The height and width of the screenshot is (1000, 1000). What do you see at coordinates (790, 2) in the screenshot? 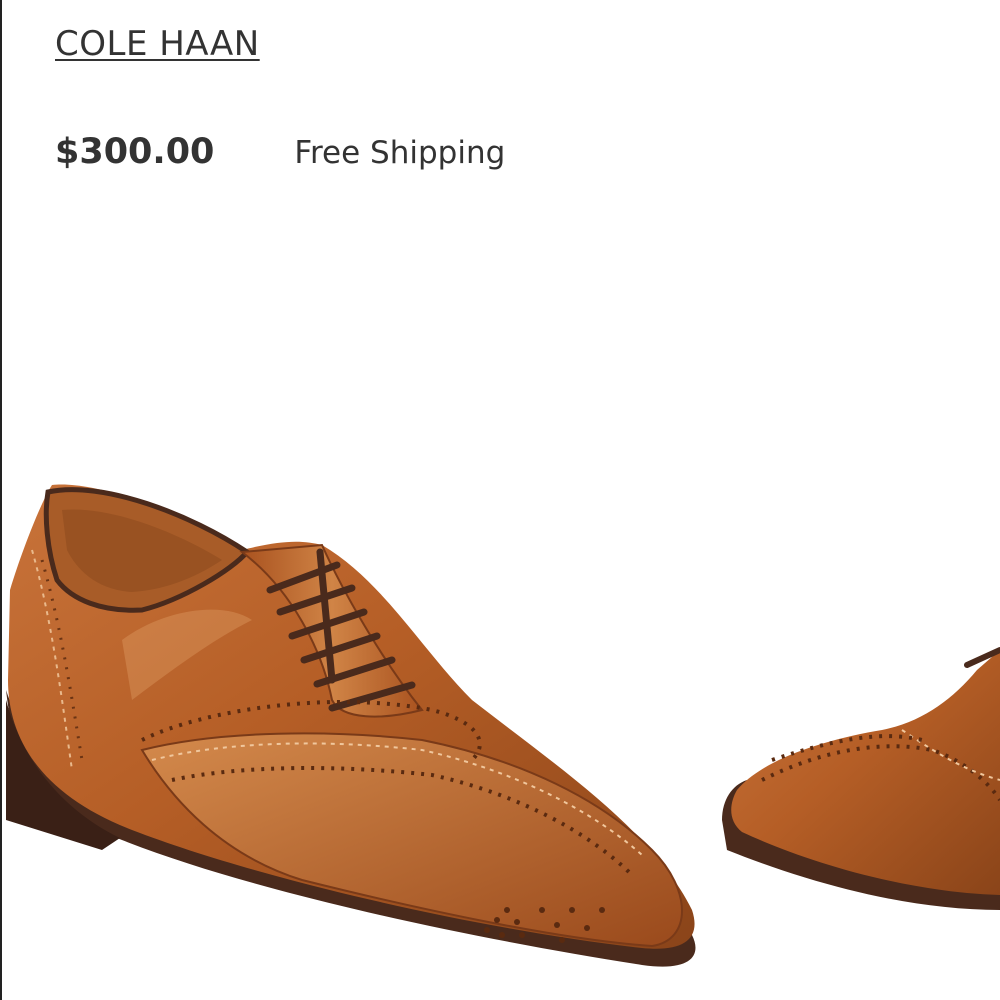
I see `product-title-fragment` at bounding box center [790, 2].